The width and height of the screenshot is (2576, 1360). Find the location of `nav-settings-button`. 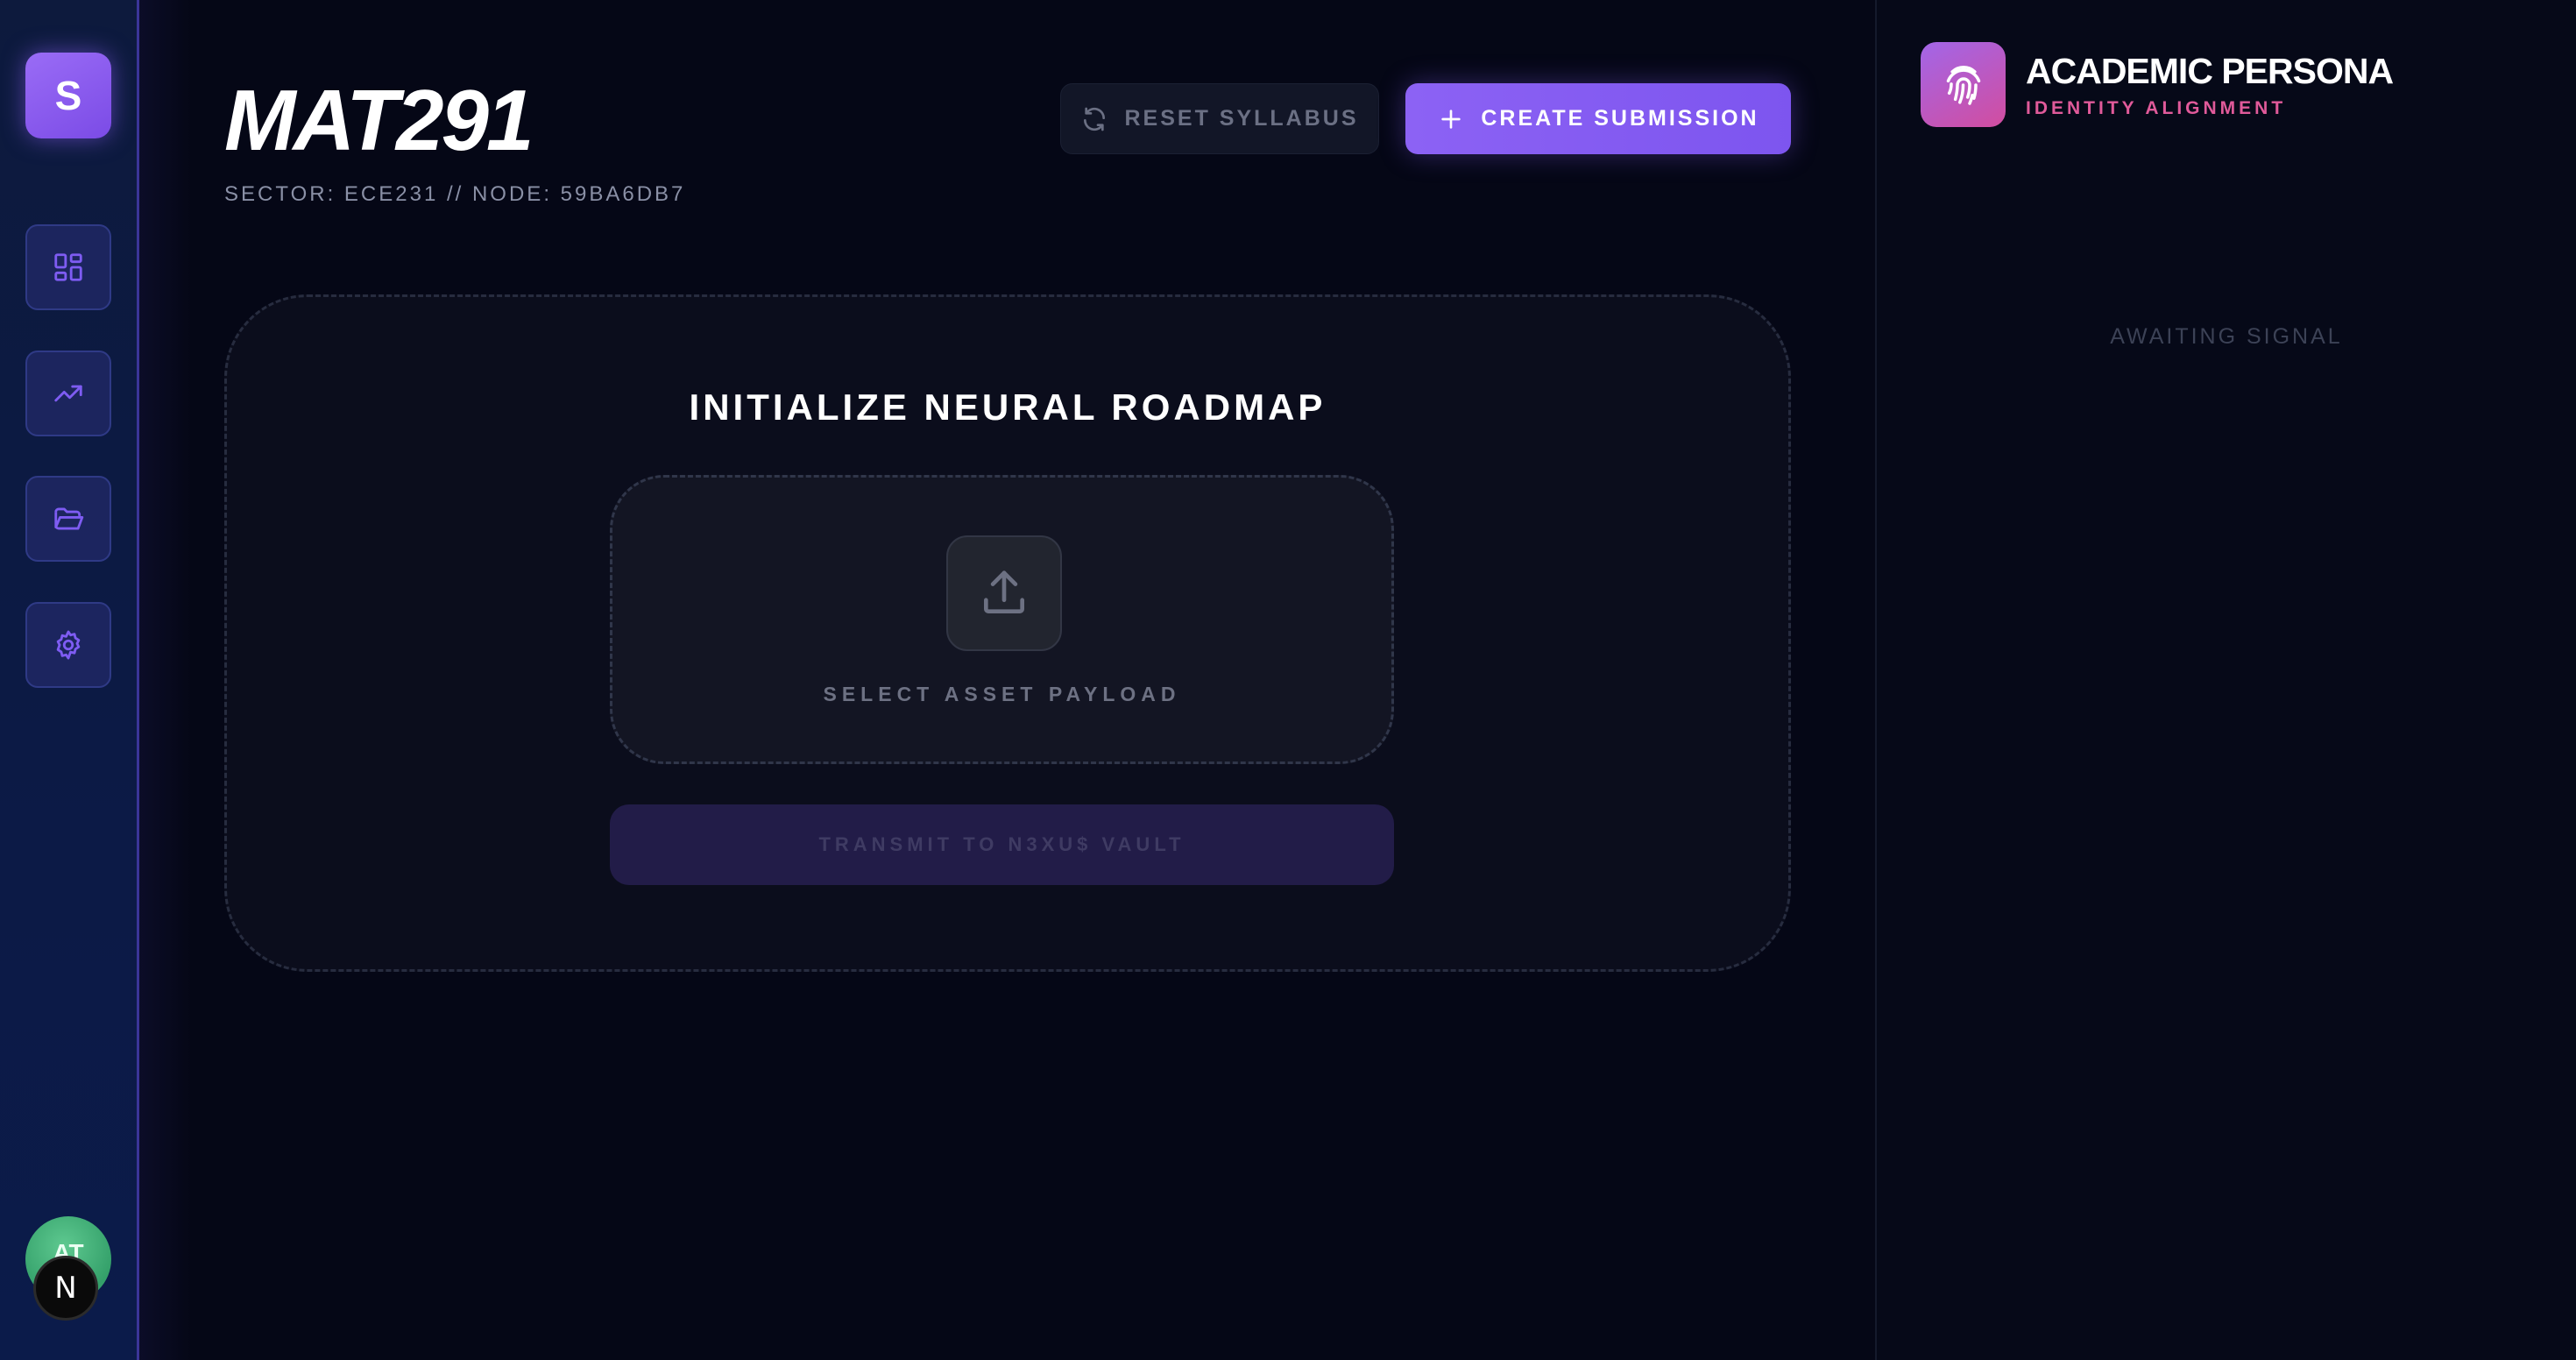

nav-settings-button is located at coordinates (68, 645).